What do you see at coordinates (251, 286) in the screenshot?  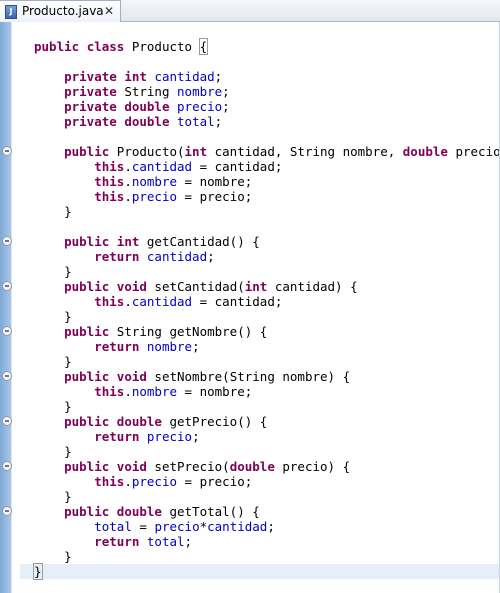 I see `code-line: public void setCantidad(int cantidad) {` at bounding box center [251, 286].